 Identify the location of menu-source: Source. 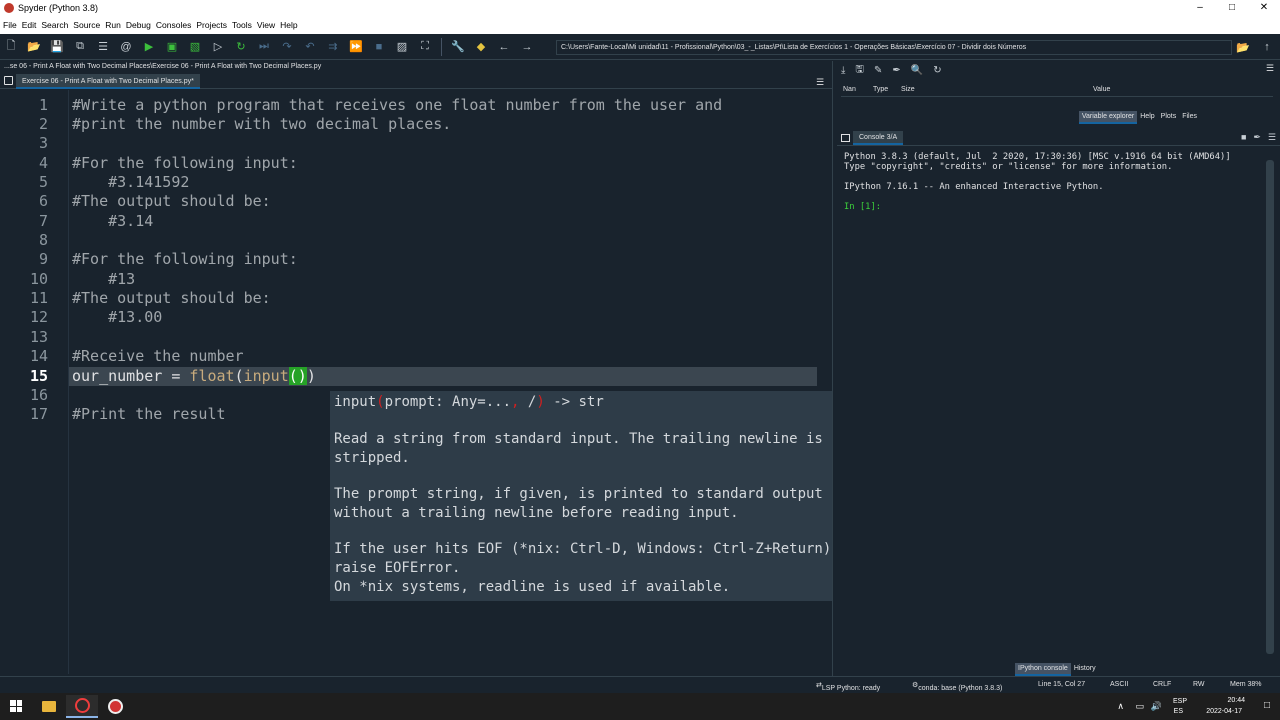
(86, 25).